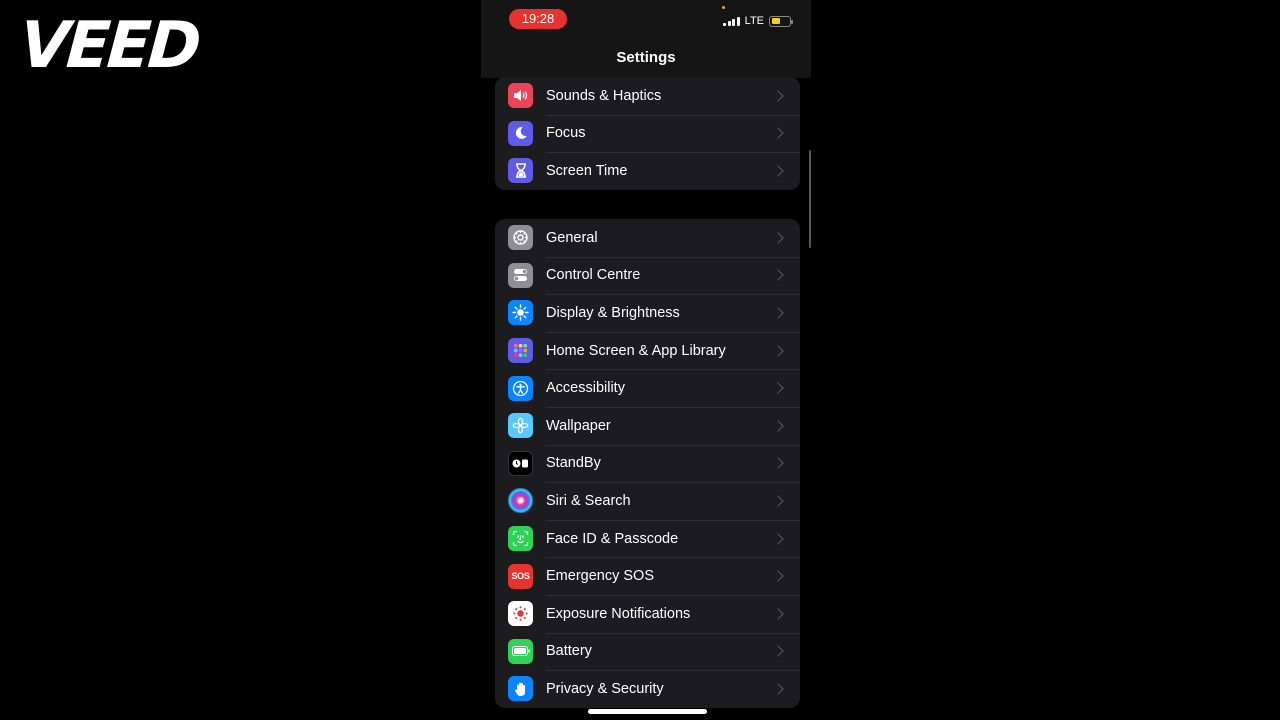 This screenshot has height=720, width=1280. What do you see at coordinates (573, 463) in the screenshot?
I see `settings-item-label: StandBy` at bounding box center [573, 463].